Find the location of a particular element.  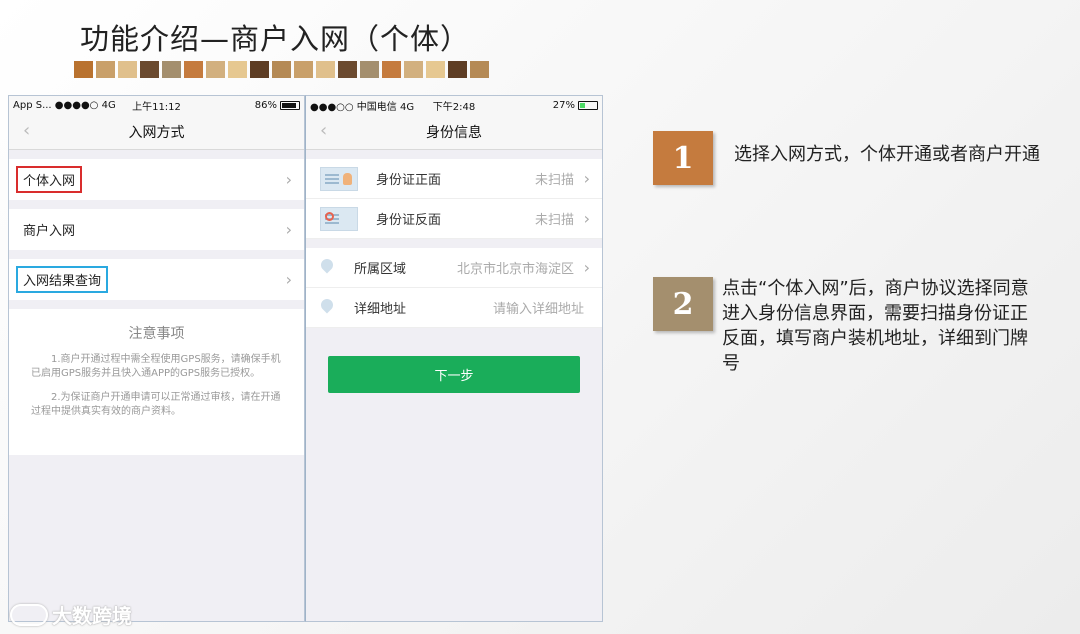

nav-title: 身份信息 is located at coordinates (454, 132).